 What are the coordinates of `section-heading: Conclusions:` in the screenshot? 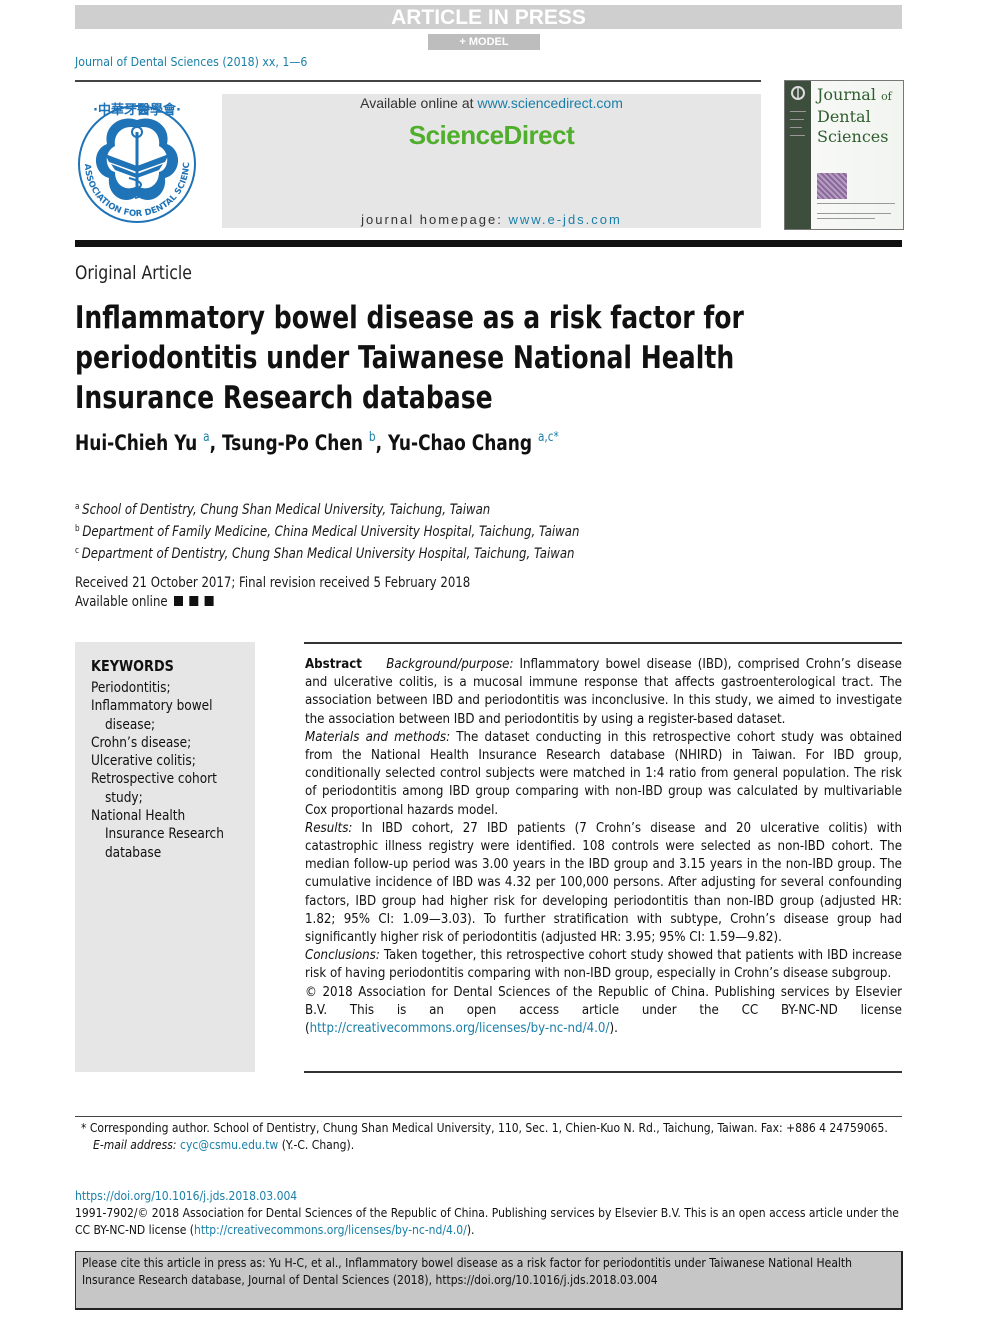 It's located at (342, 956).